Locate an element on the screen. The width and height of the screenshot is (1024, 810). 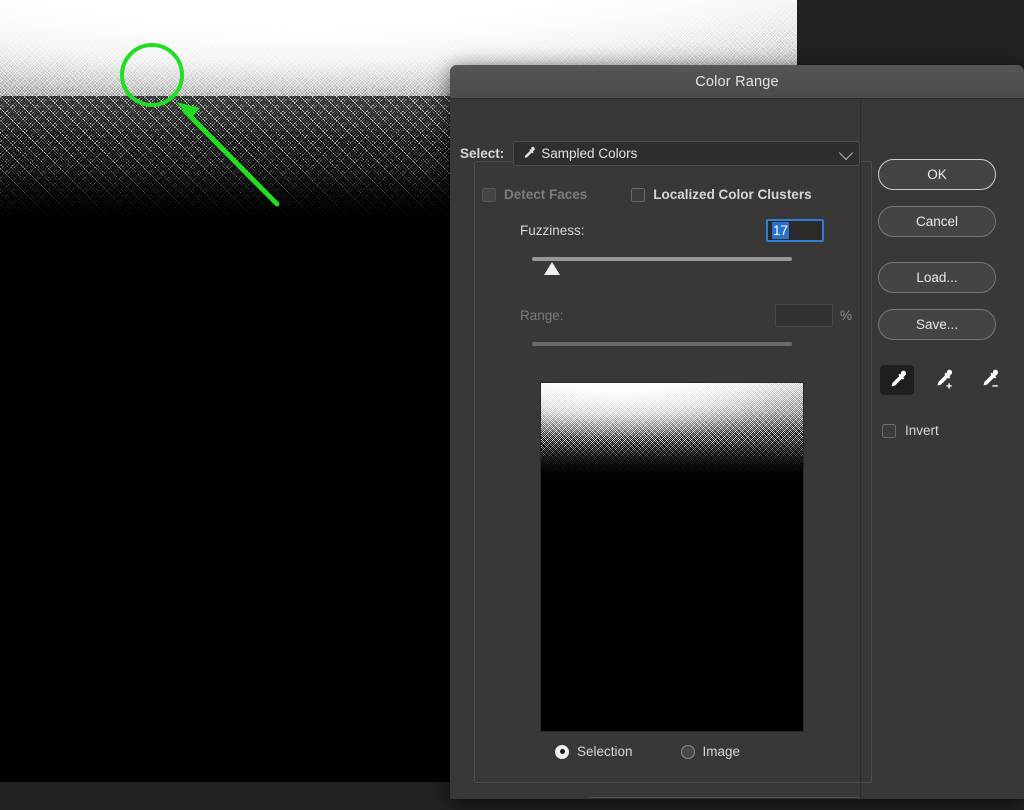
range-input is located at coordinates (803, 315).